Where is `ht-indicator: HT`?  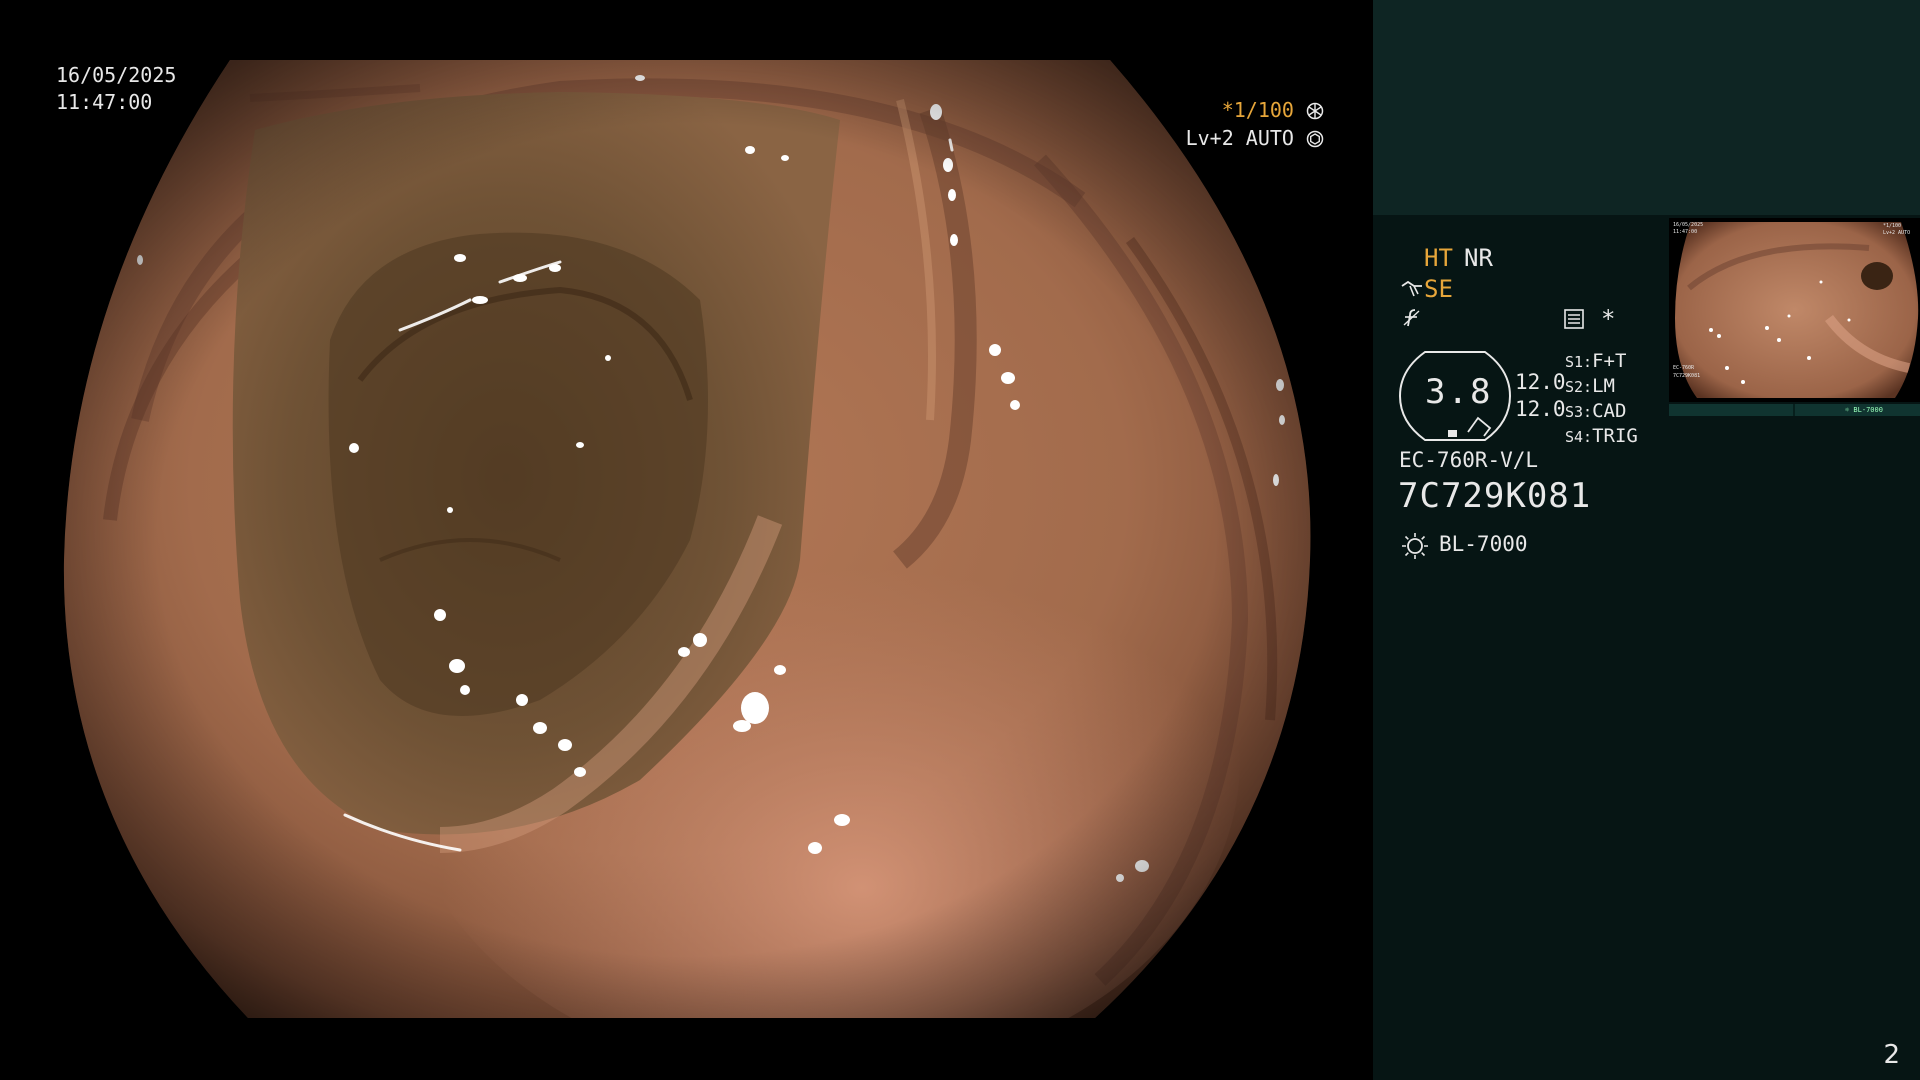
ht-indicator: HT is located at coordinates (1438, 258).